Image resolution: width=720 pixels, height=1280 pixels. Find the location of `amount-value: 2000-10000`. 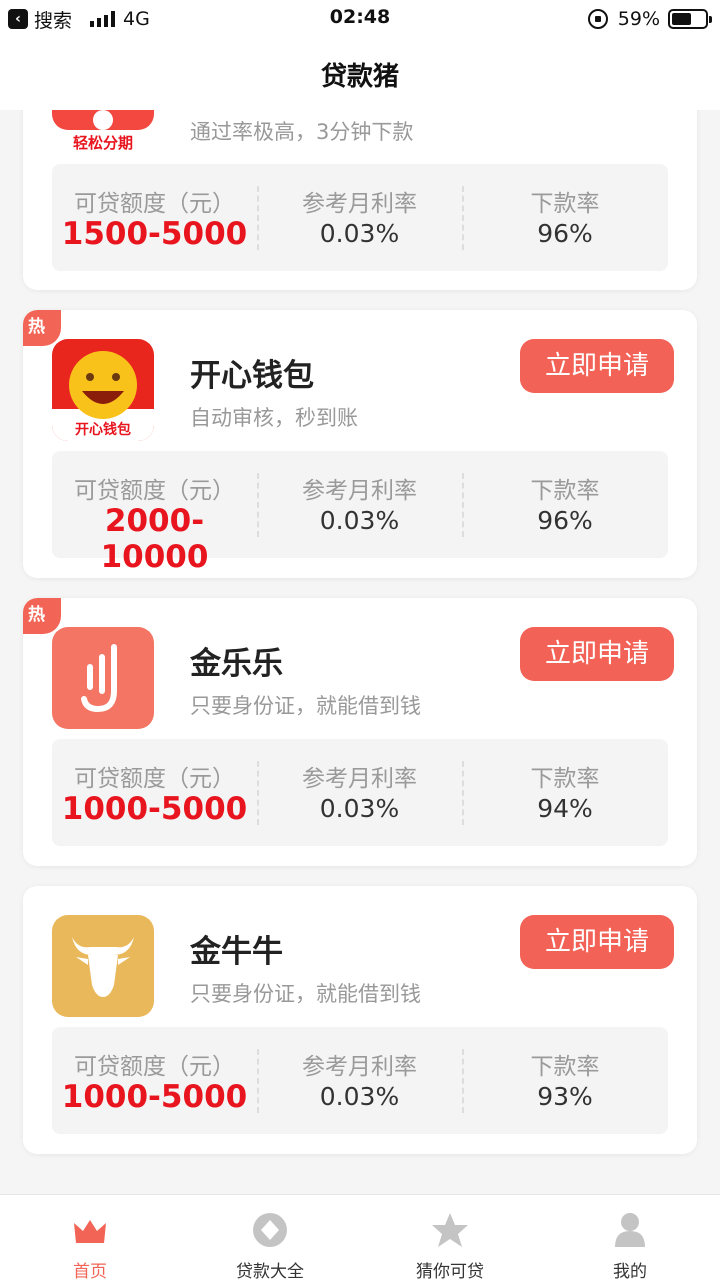

amount-value: 2000-10000 is located at coordinates (154, 539).